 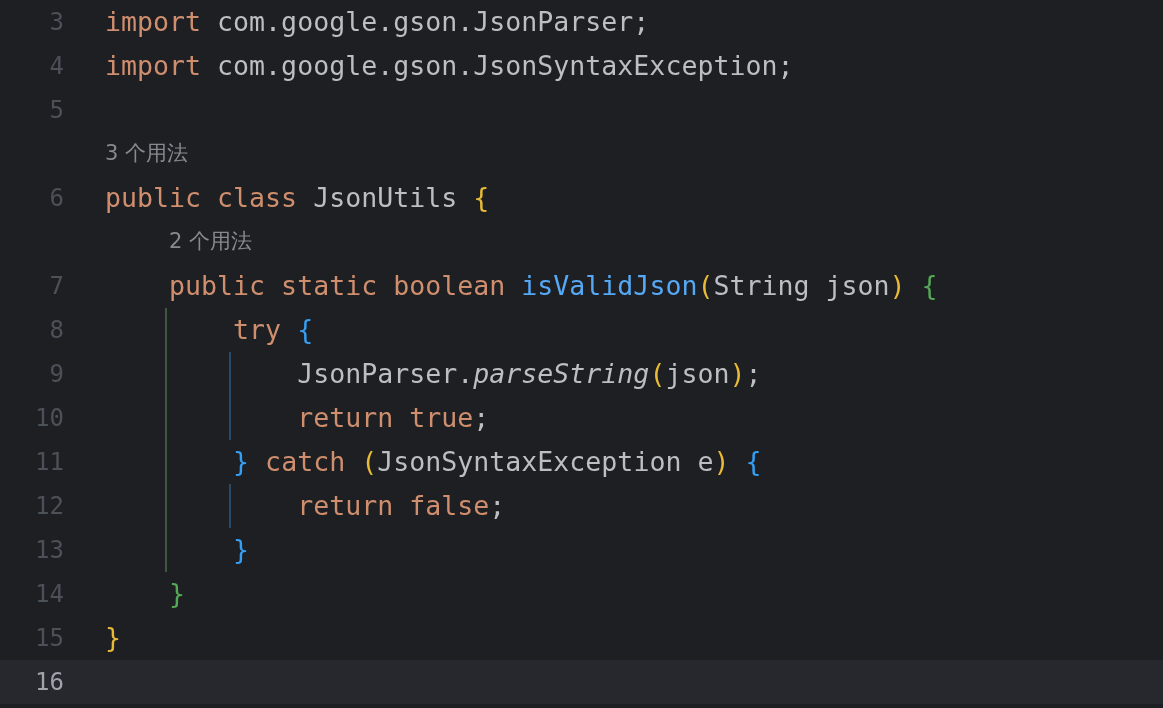 I want to click on code-line: public static boolean isValidJson(String json) {, so click(x=553, y=286).